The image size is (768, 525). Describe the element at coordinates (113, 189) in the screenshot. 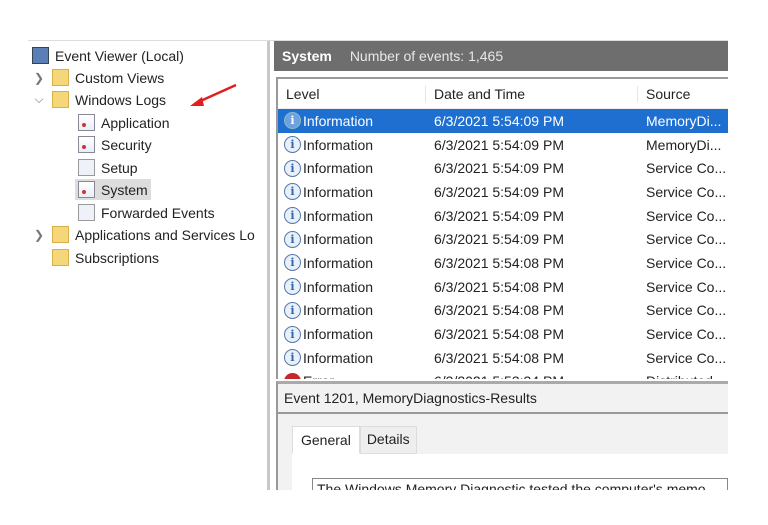

I see `tree-item-system: System` at that location.